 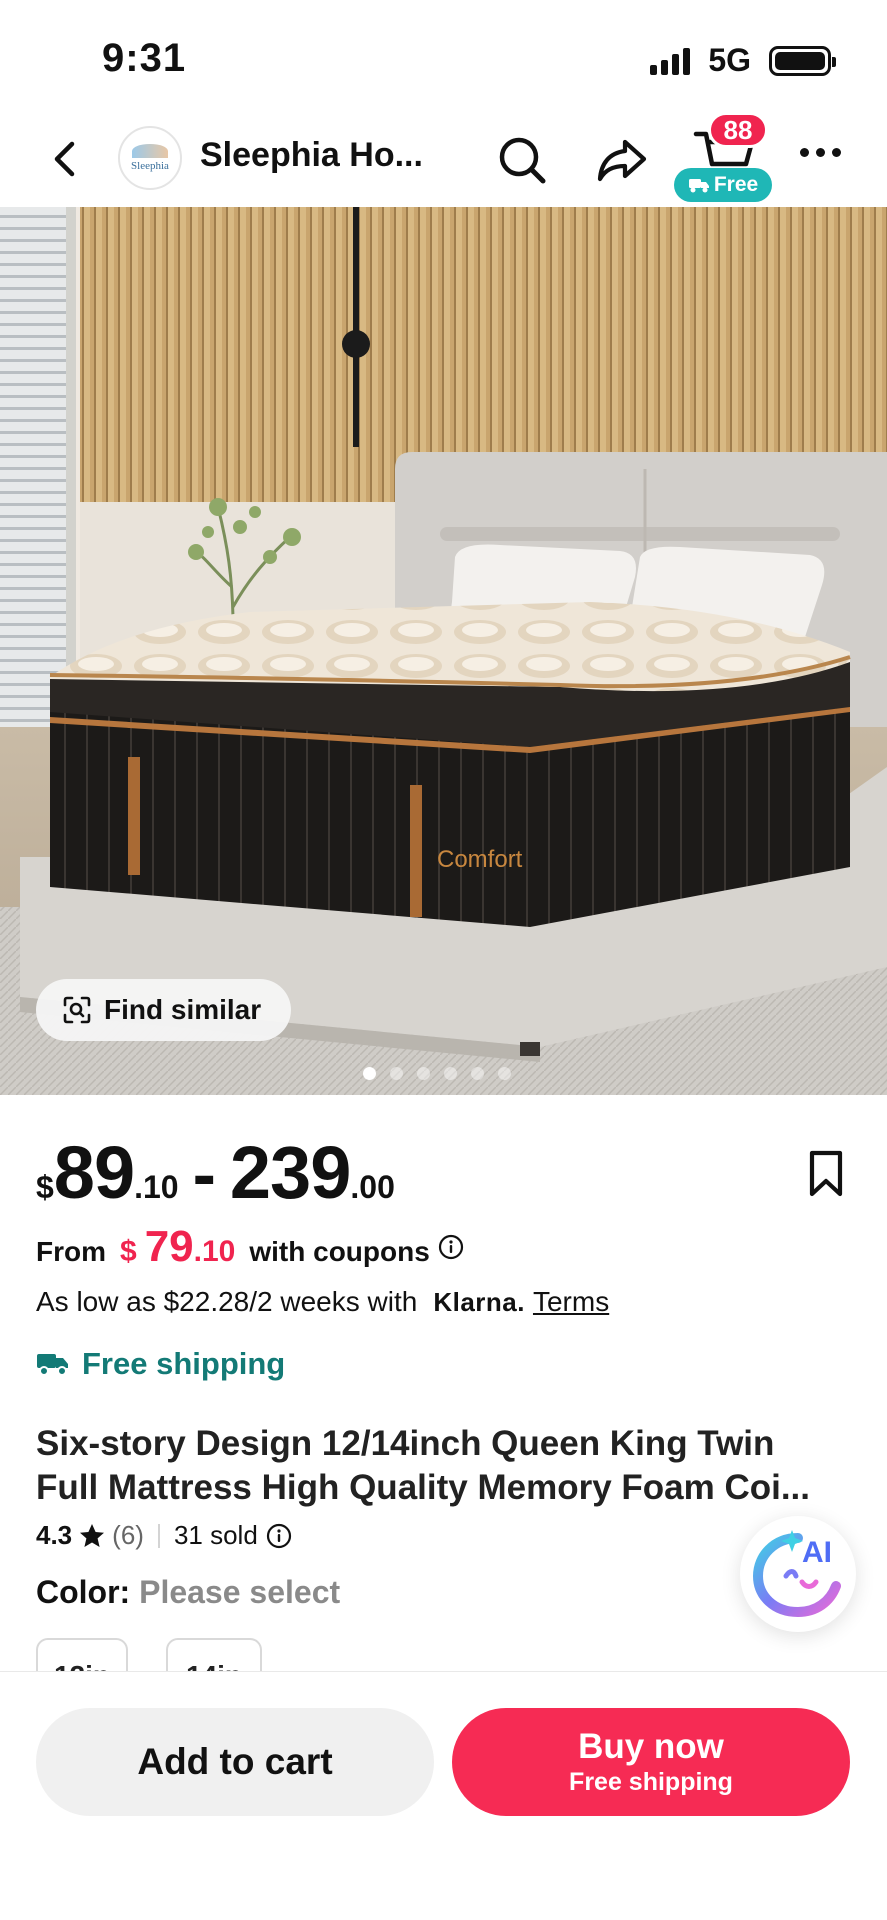 I want to click on buy-now-label: Buy now, so click(x=651, y=1746).